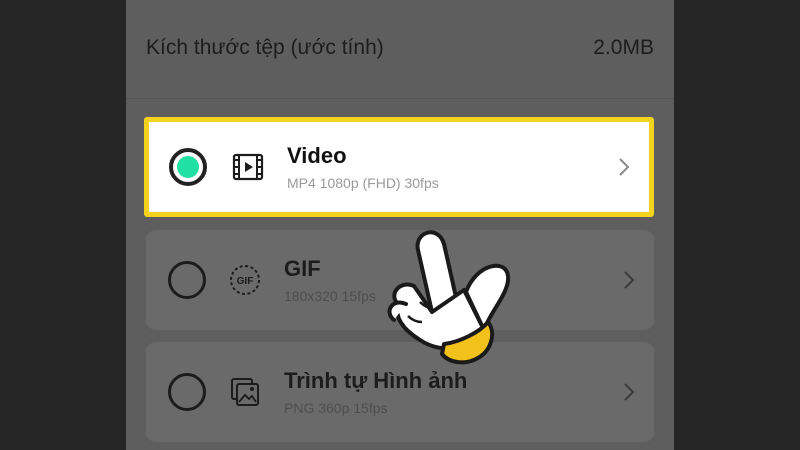  I want to click on file-size-label: Kích thước tệp (ước tính), so click(265, 47).